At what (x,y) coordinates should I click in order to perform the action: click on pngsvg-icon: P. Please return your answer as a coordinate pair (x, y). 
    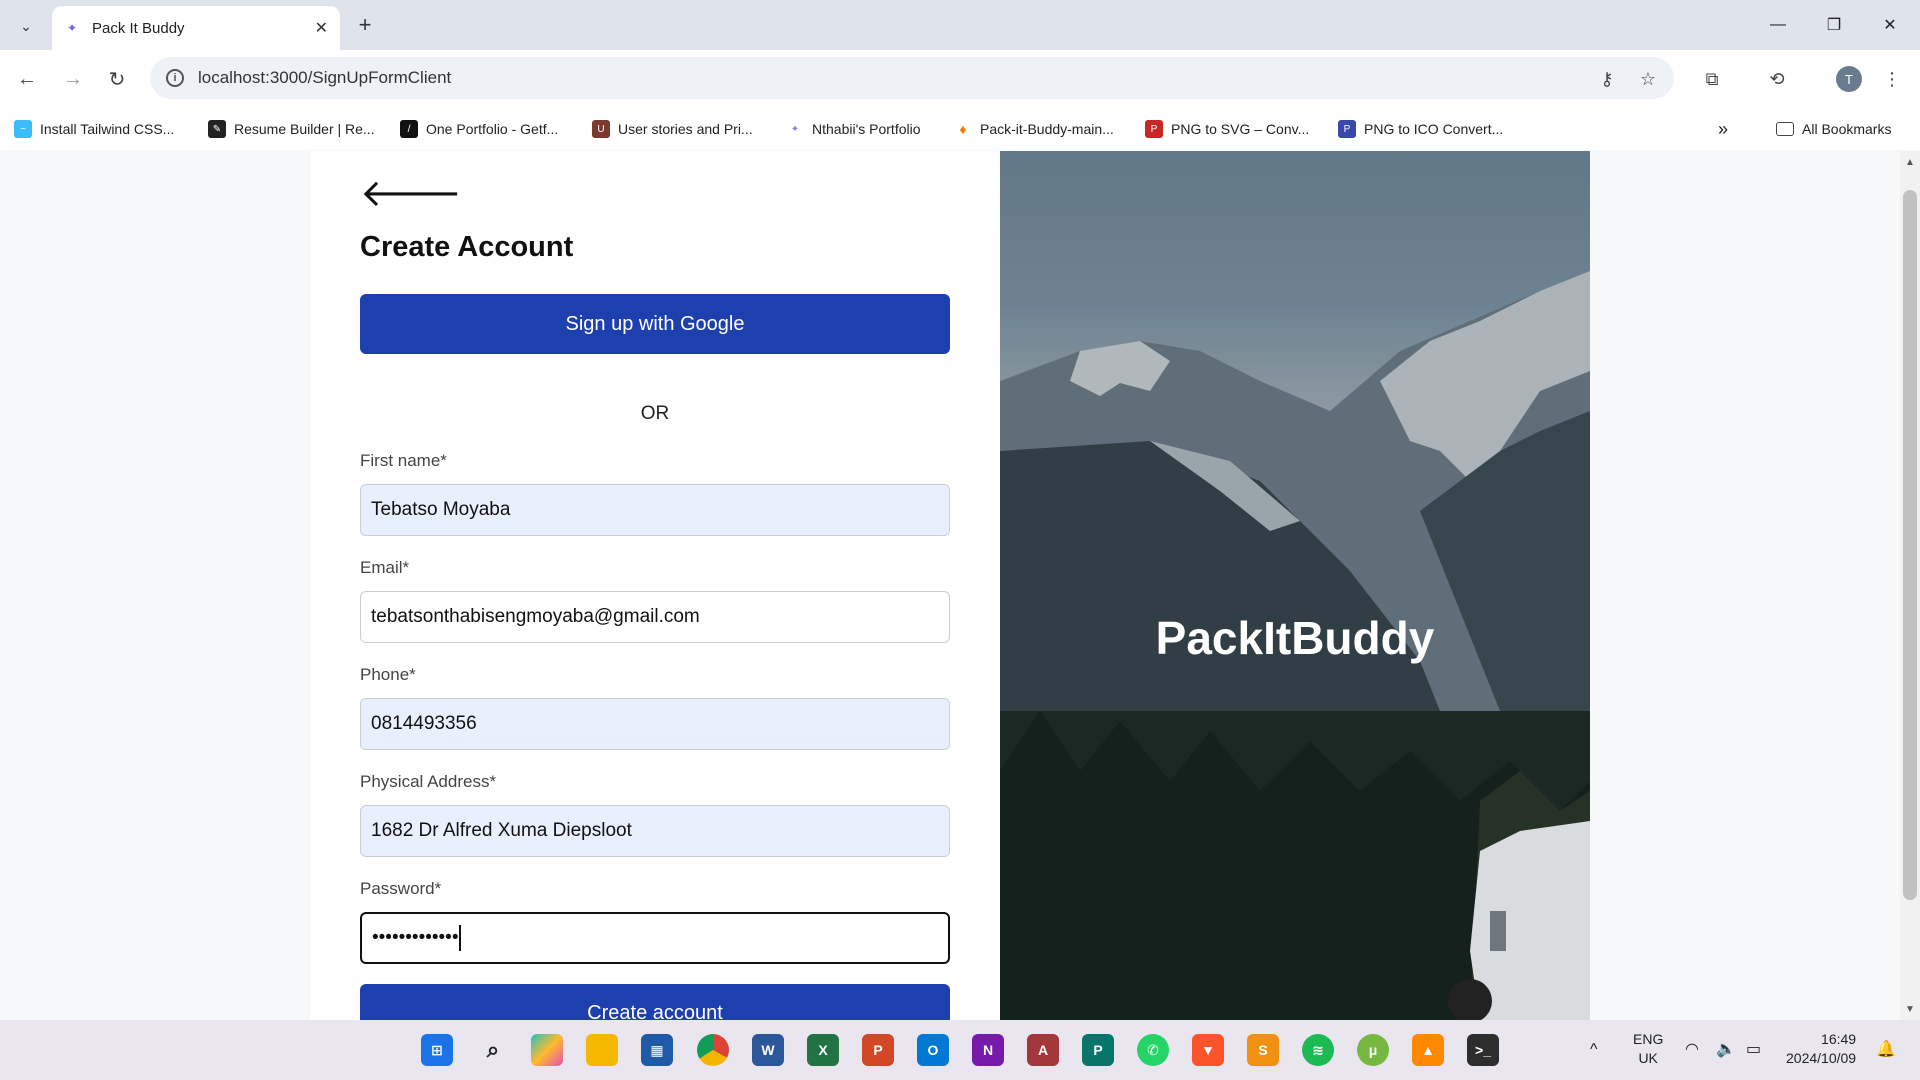
    Looking at the image, I should click on (1154, 129).